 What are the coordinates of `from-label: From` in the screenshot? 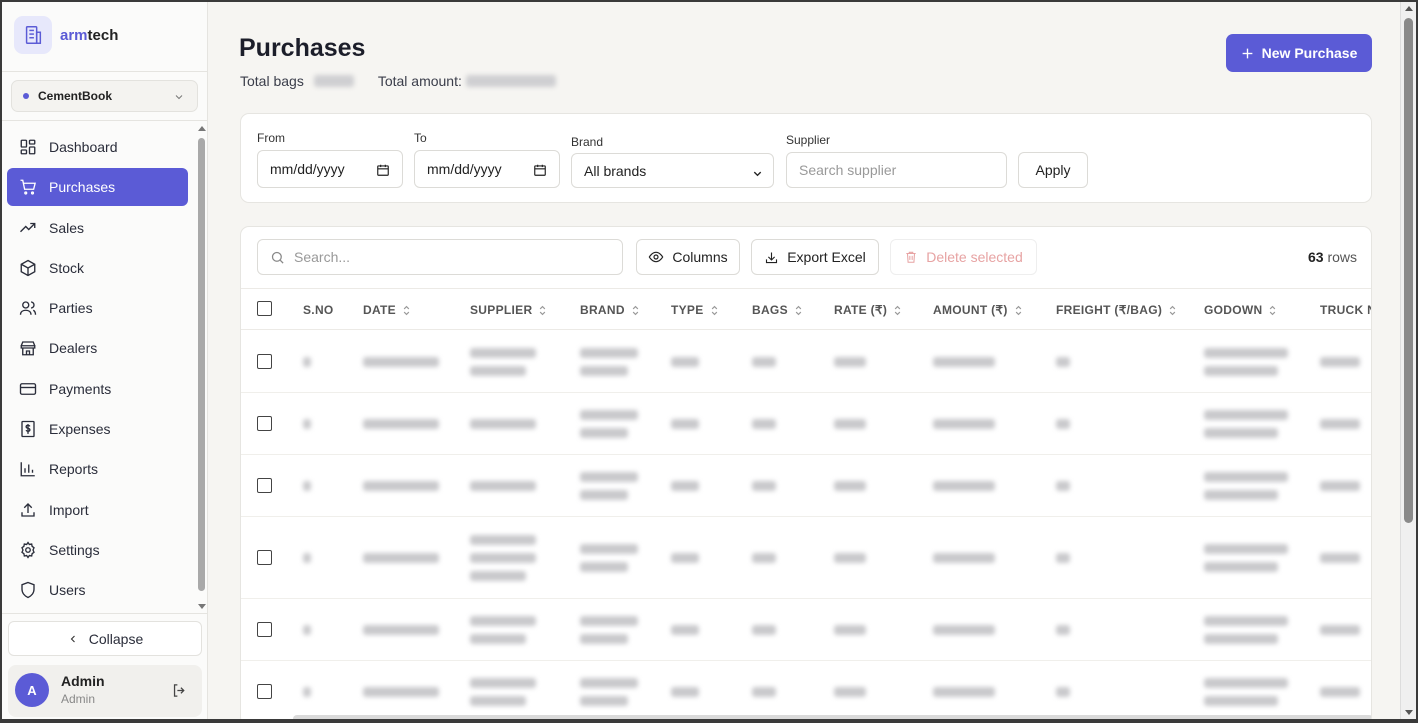 It's located at (271, 138).